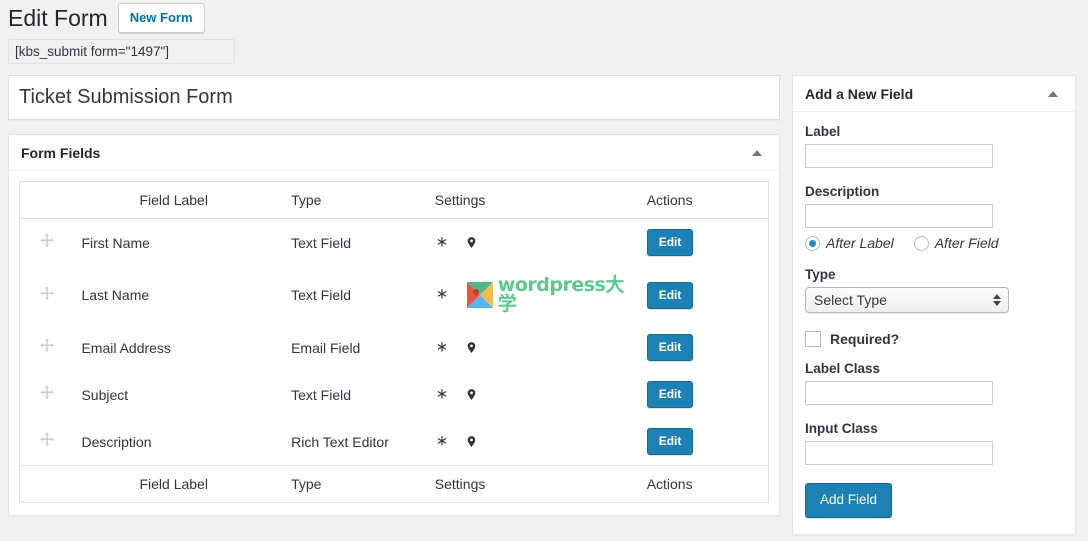 This screenshot has height=541, width=1088. I want to click on table-header-row: Field Label Type Settings Actions, so click(394, 200).